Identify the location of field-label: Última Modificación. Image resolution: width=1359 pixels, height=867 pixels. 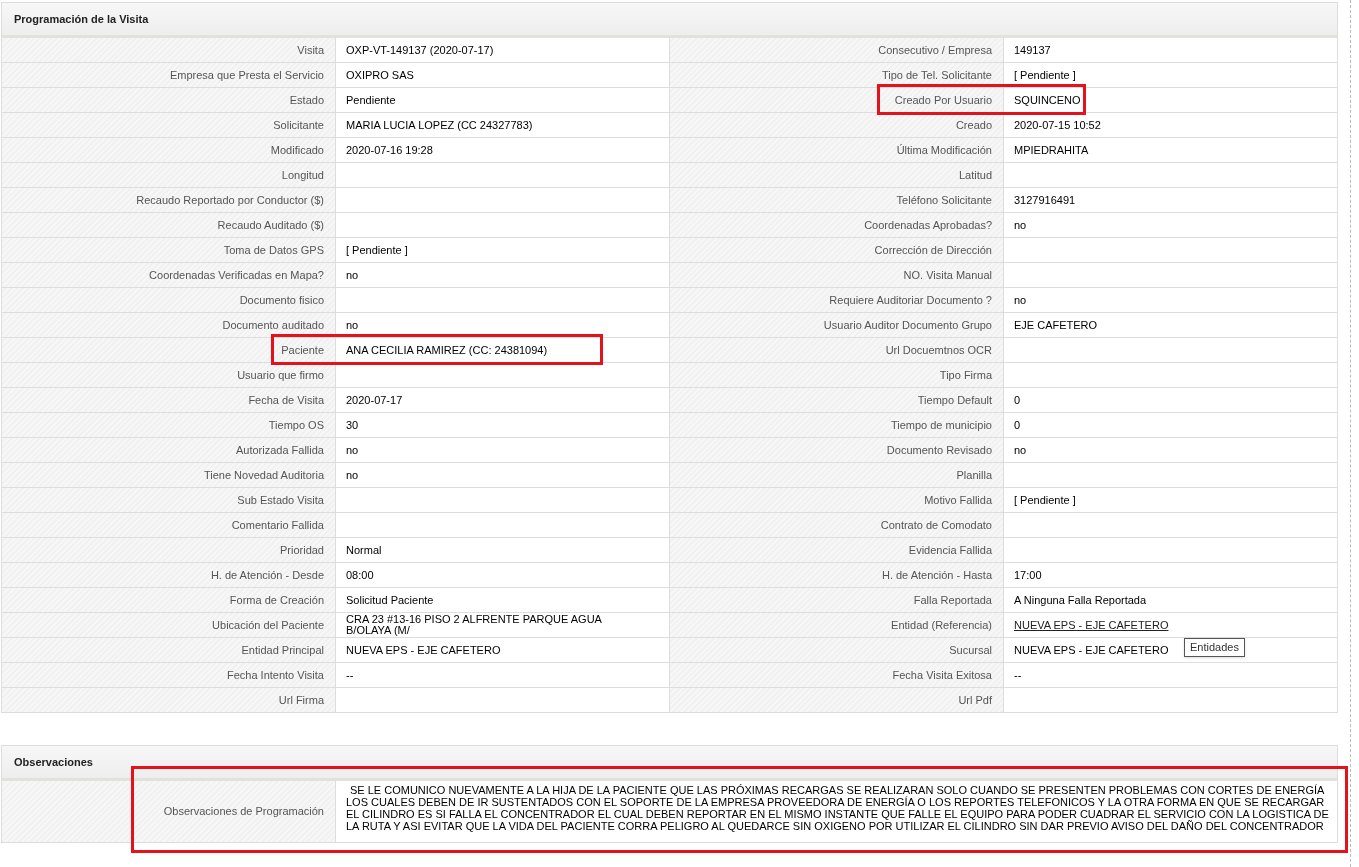
(837, 150).